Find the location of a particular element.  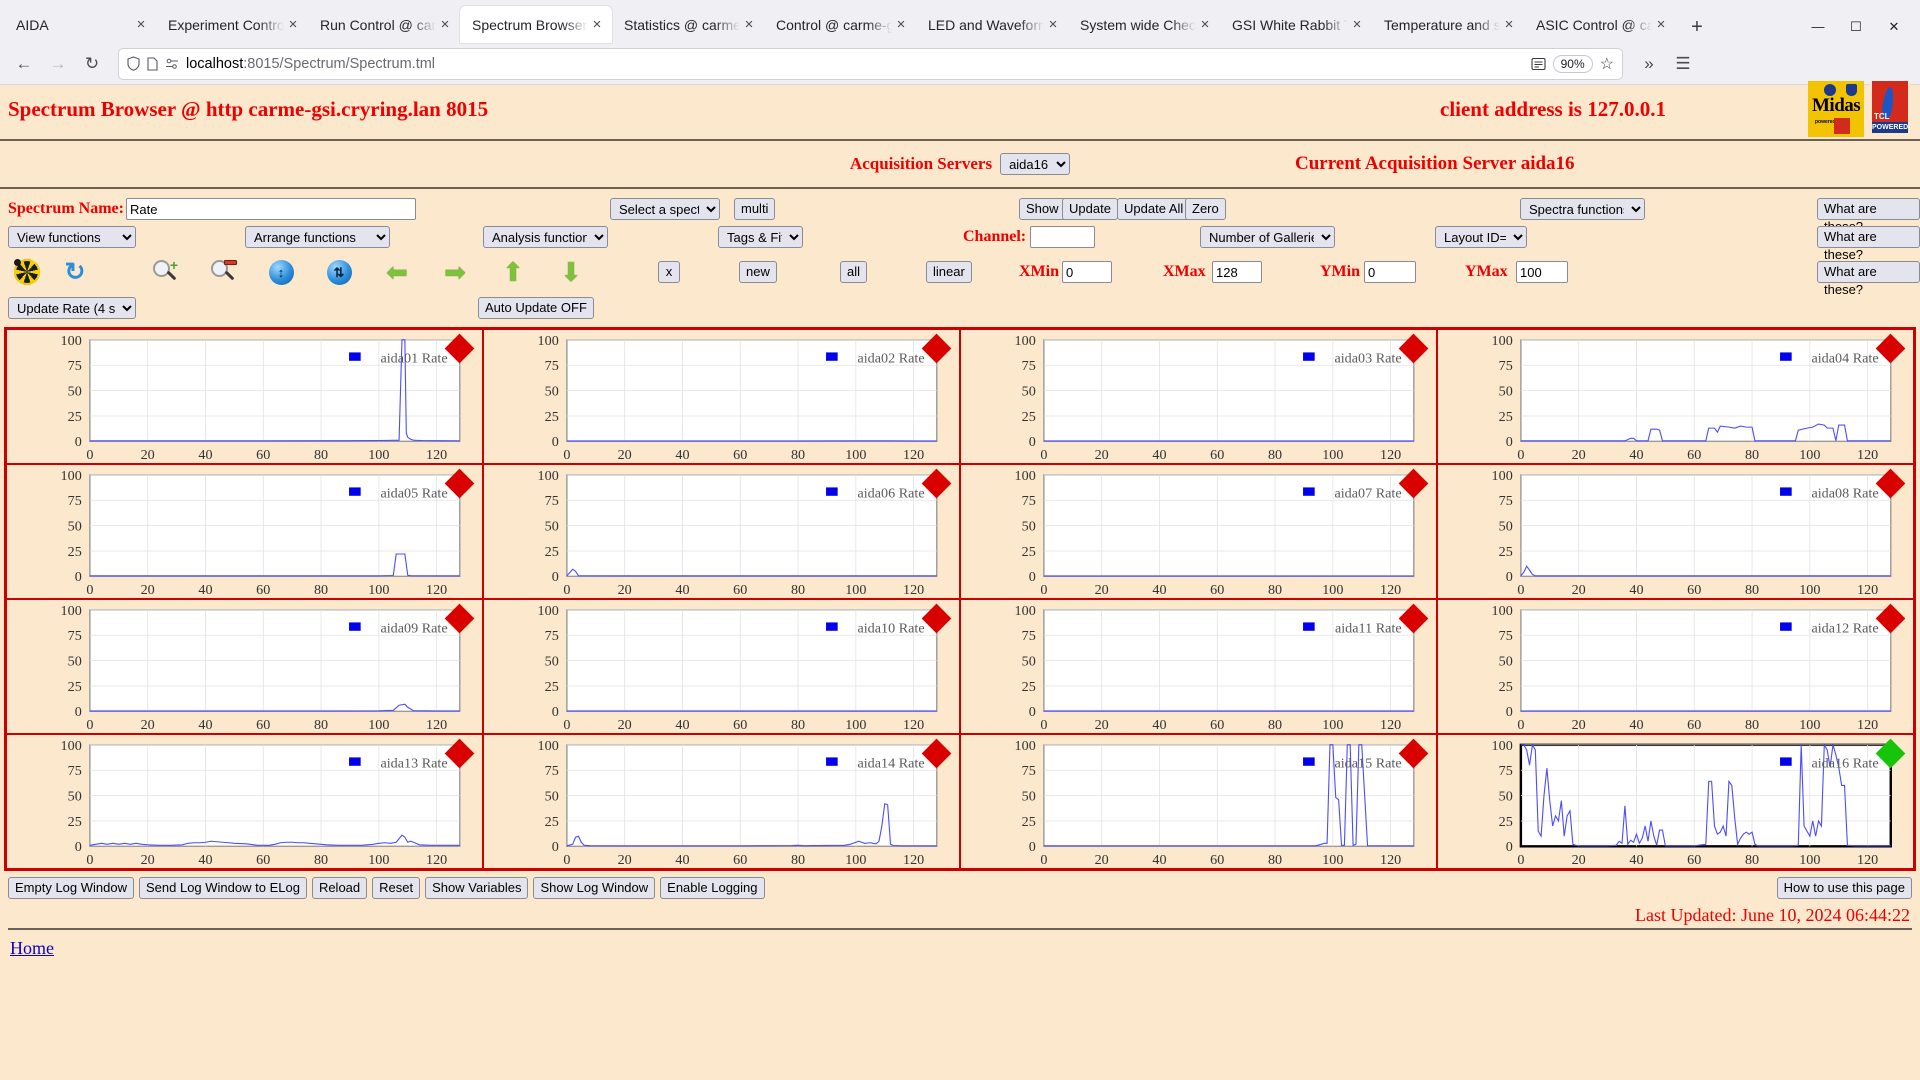

maximize-window-button: ☐ is located at coordinates (1856, 27).